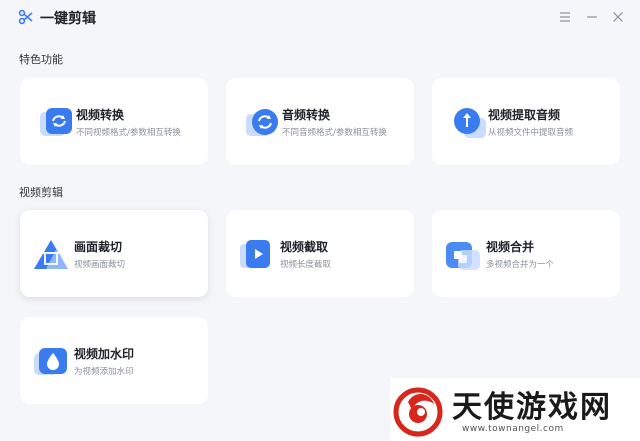 The width and height of the screenshot is (640, 441). Describe the element at coordinates (565, 17) in the screenshot. I see `menu-icon` at that location.